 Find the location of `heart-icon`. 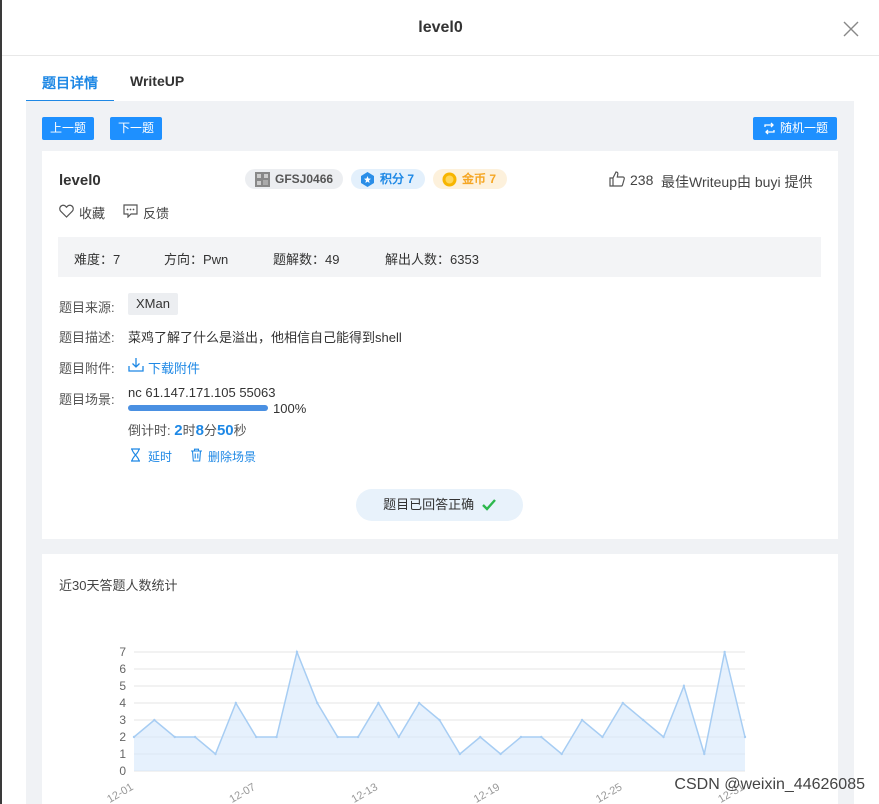

heart-icon is located at coordinates (66, 211).